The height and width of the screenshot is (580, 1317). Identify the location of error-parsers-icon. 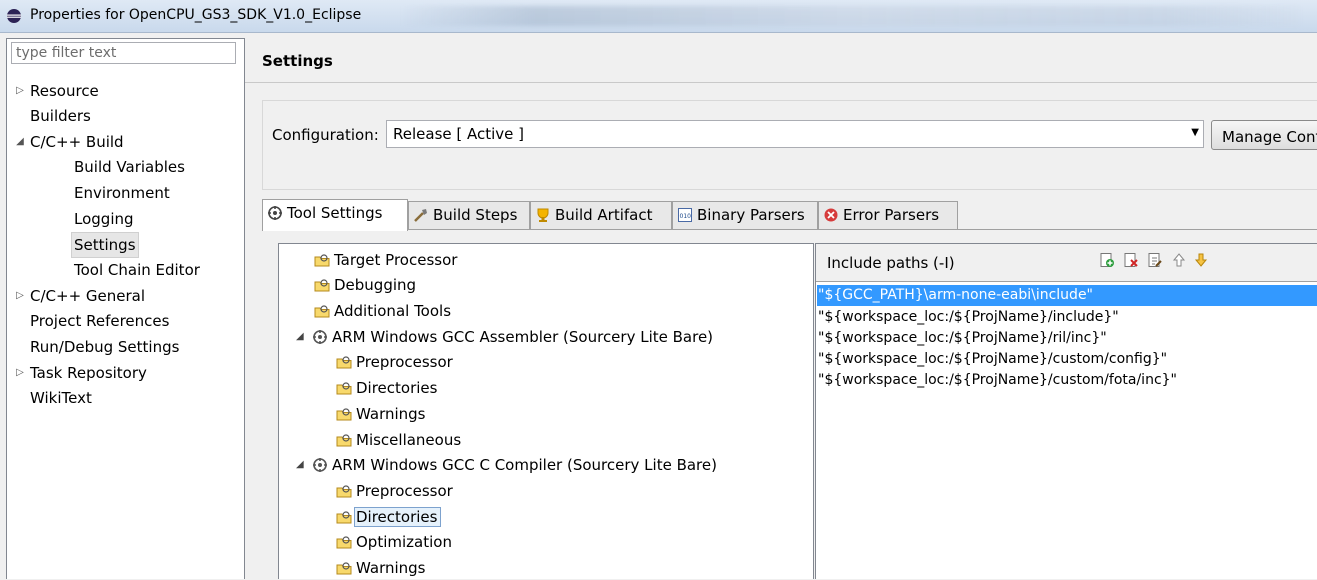
(831, 215).